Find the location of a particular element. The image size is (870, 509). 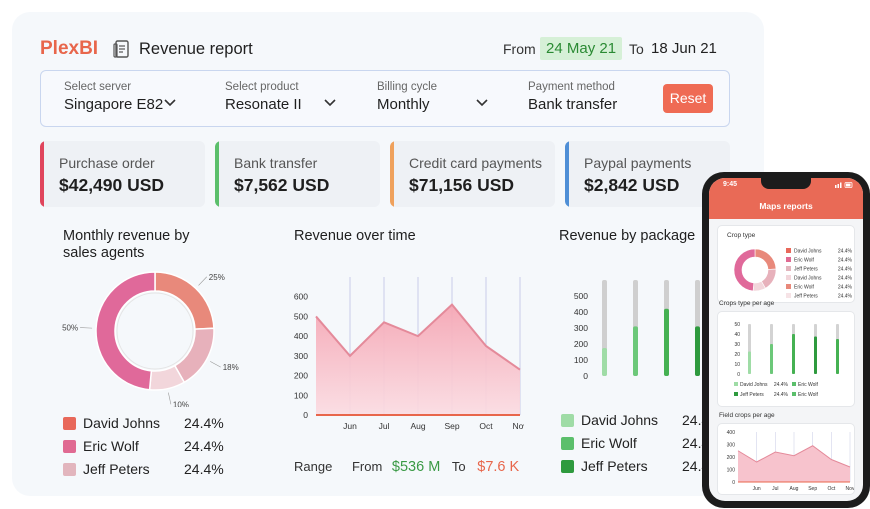

area-y-tick: 400 is located at coordinates (301, 336).